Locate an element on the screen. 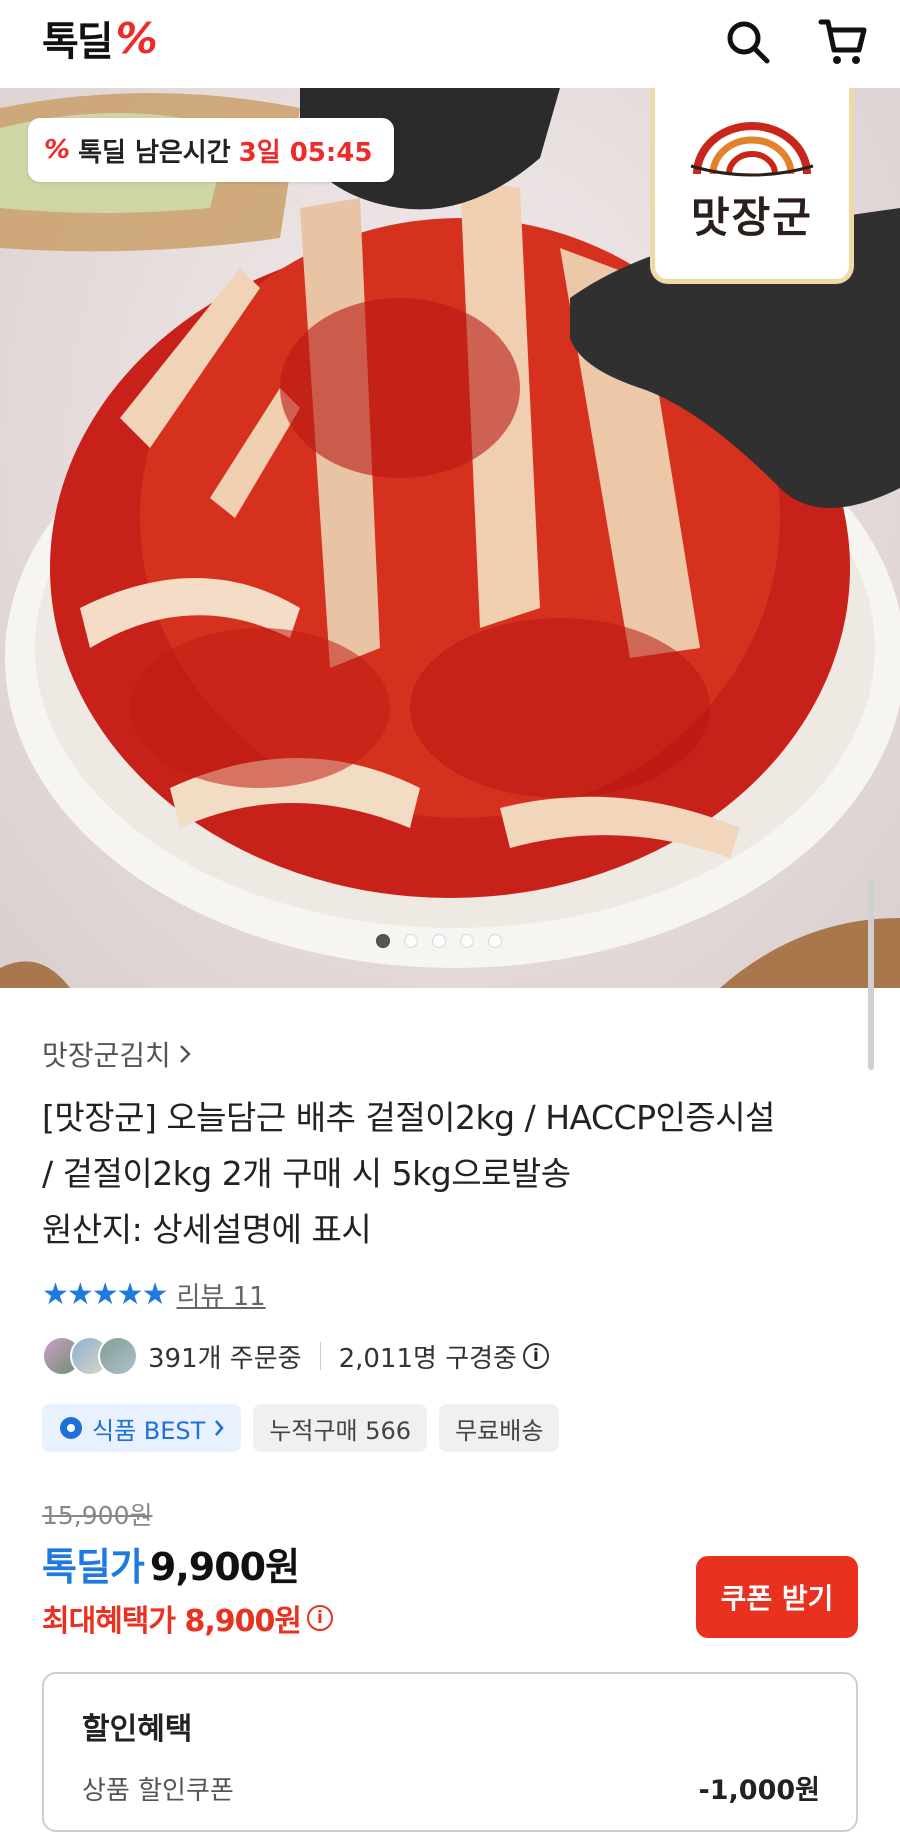 The height and width of the screenshot is (1845, 900). free-shipping-chip: 무료배송 is located at coordinates (499, 1428).